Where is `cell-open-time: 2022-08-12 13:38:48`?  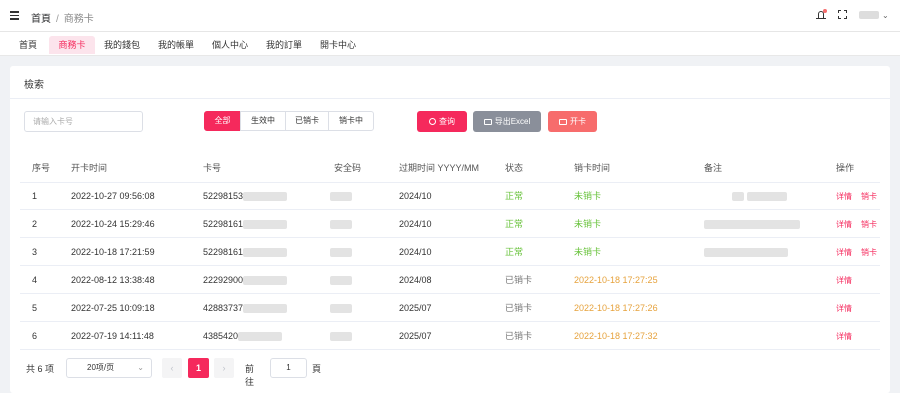
cell-open-time: 2022-08-12 13:38:48 is located at coordinates (113, 280).